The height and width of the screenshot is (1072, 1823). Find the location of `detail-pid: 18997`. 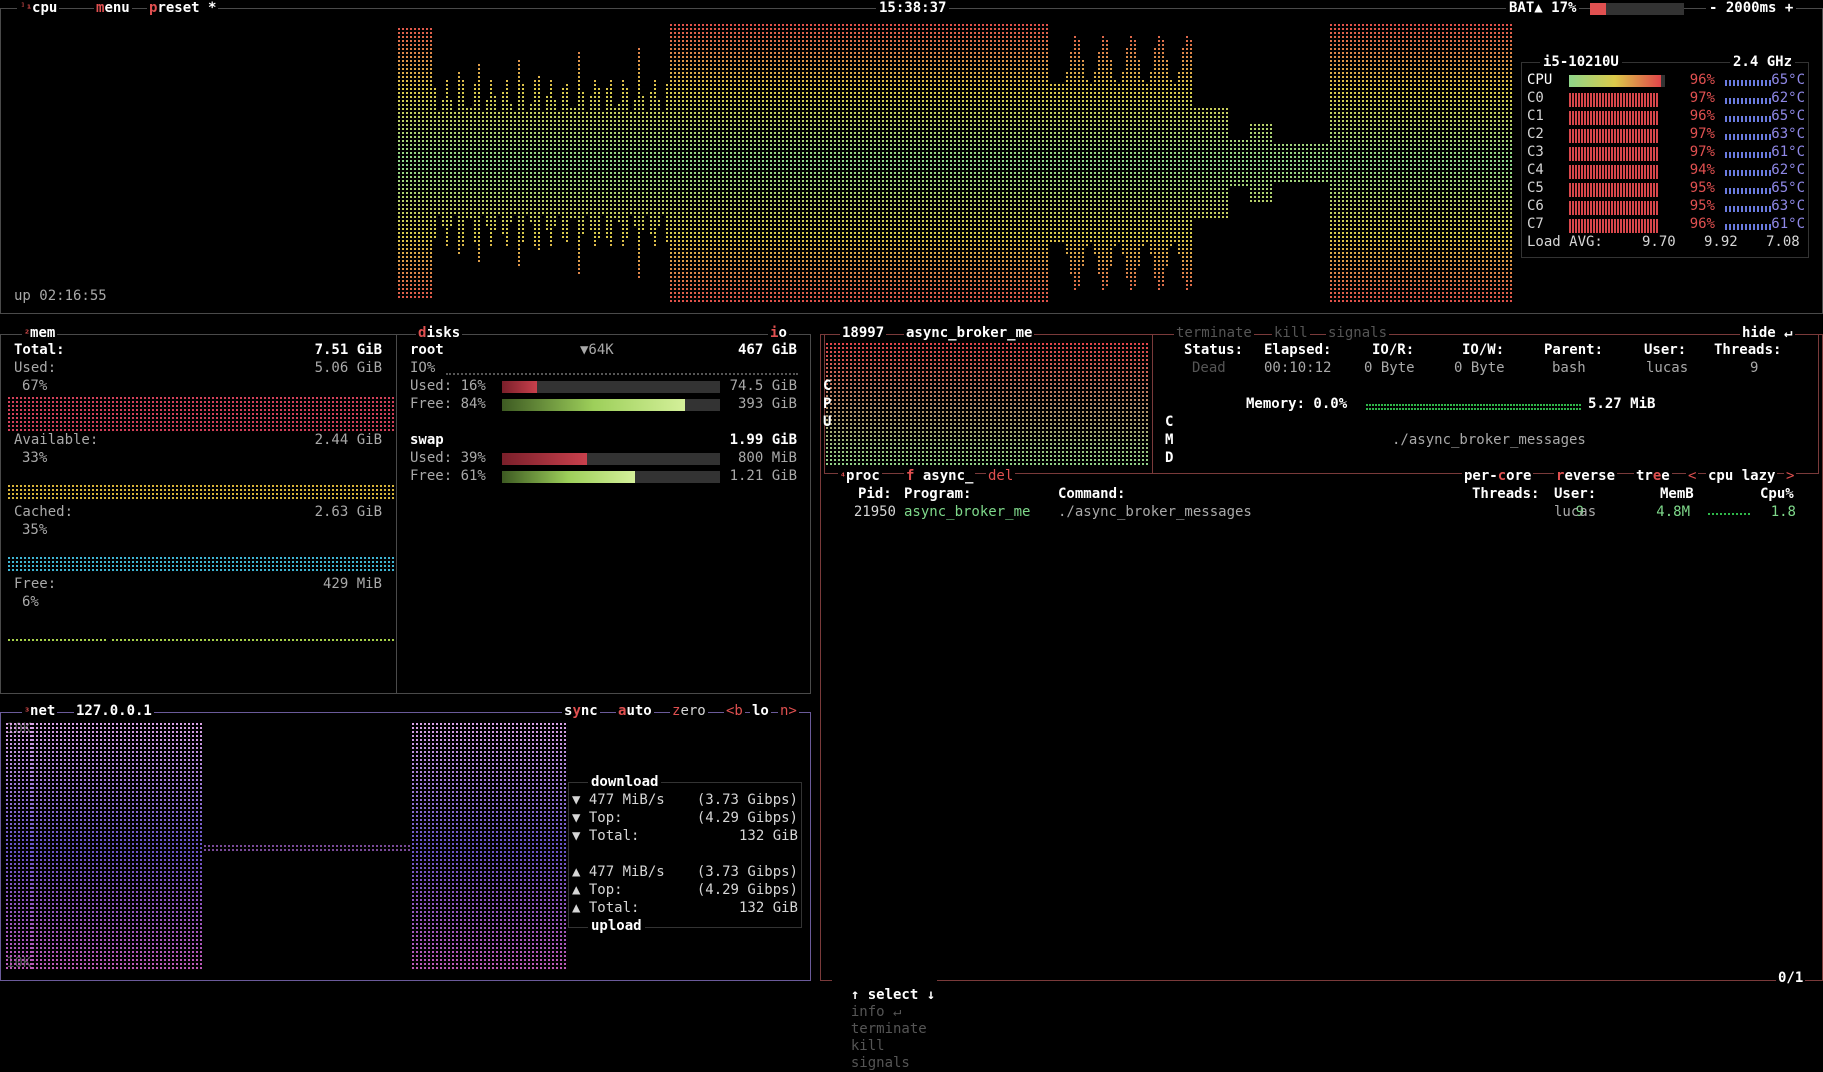

detail-pid: 18997 is located at coordinates (863, 333).